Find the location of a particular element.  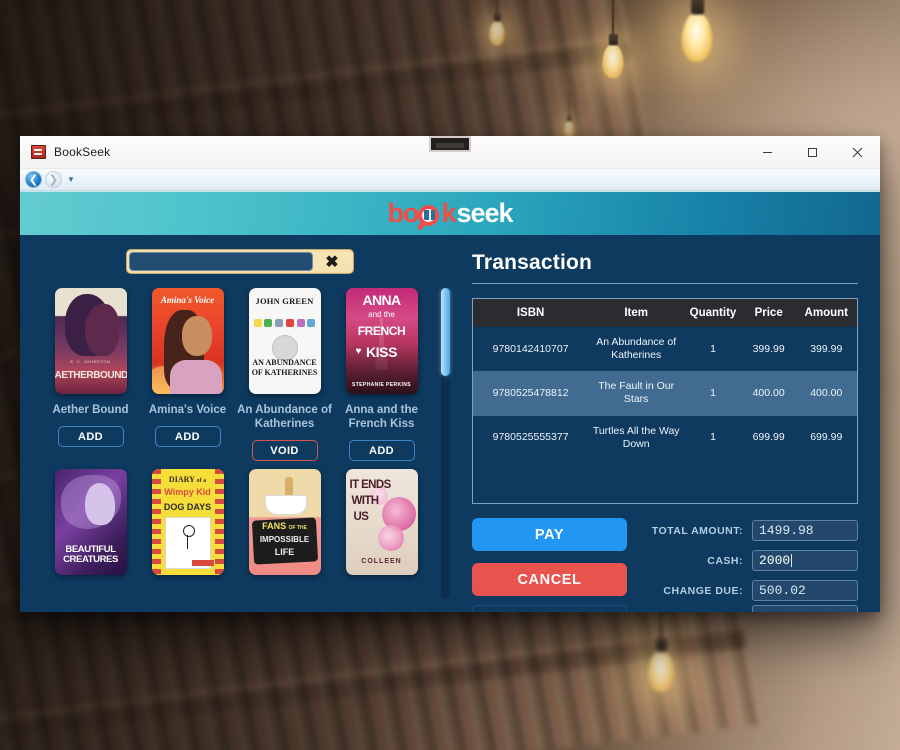

cash-row: CASH: 2000 is located at coordinates (749, 560).